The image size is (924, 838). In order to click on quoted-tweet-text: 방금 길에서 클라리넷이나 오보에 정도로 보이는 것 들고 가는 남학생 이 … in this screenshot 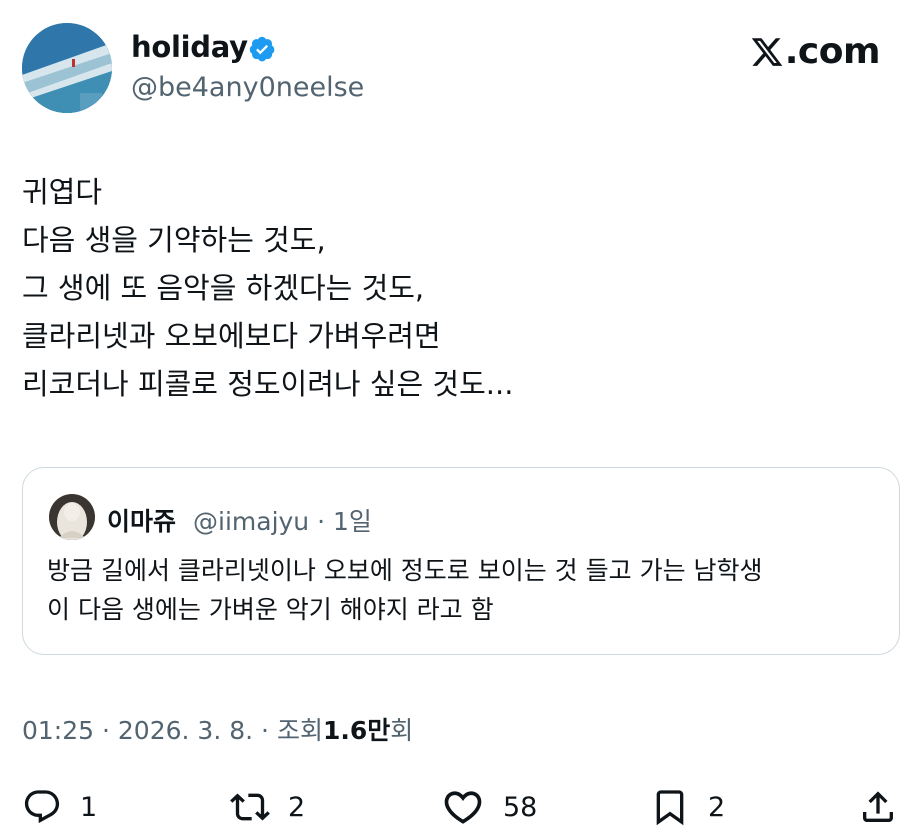, I will do `click(405, 590)`.